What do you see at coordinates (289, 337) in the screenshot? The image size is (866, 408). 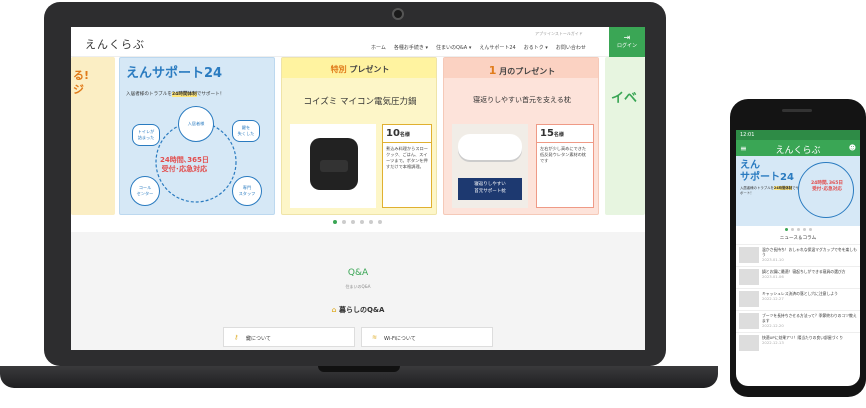 I see `qa-key-button: ⚷ 鍵について` at bounding box center [289, 337].